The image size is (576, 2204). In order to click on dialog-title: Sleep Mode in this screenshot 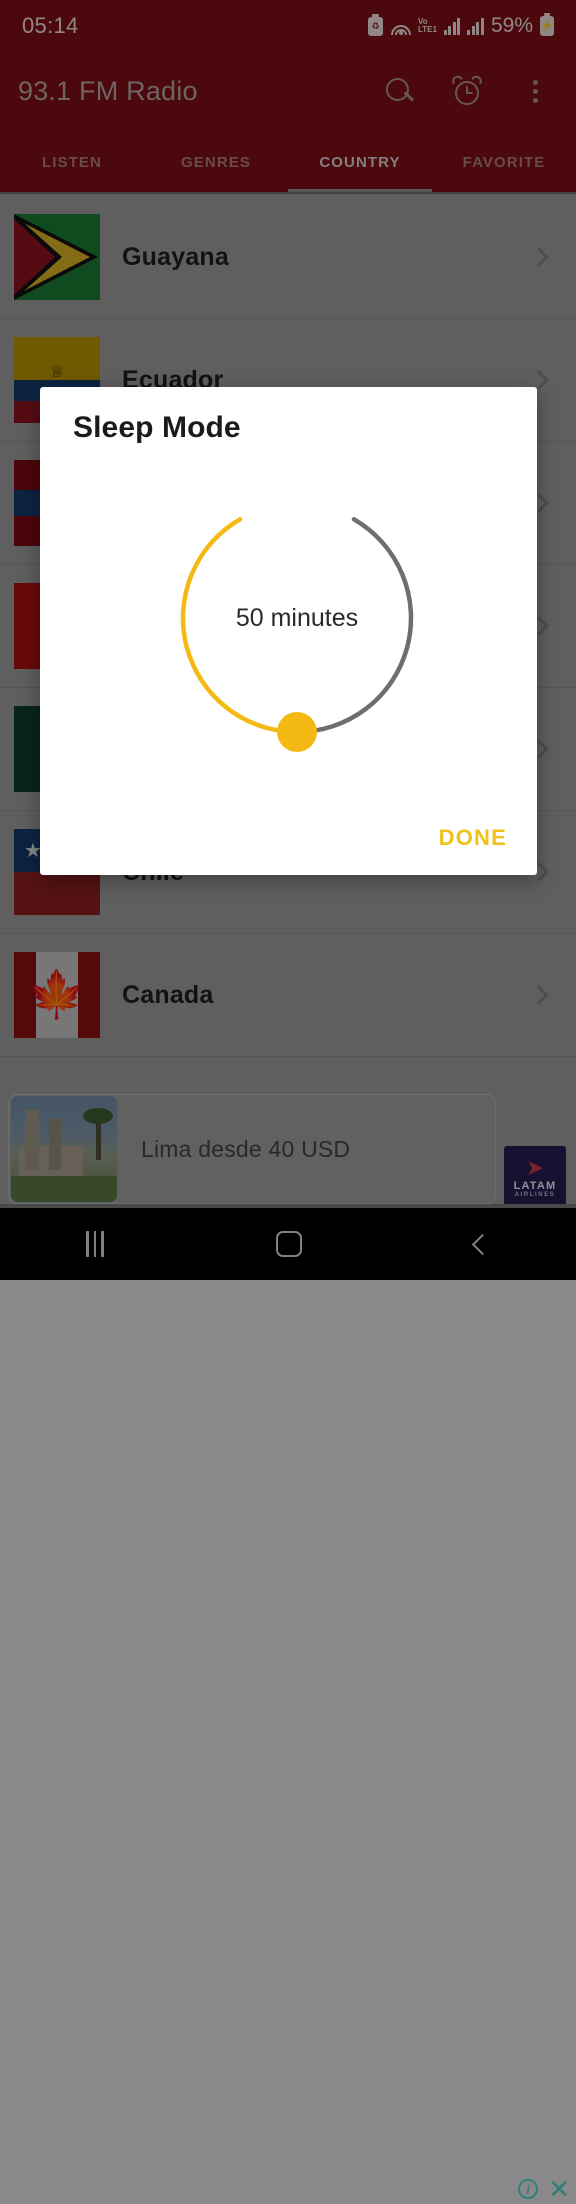, I will do `click(157, 427)`.